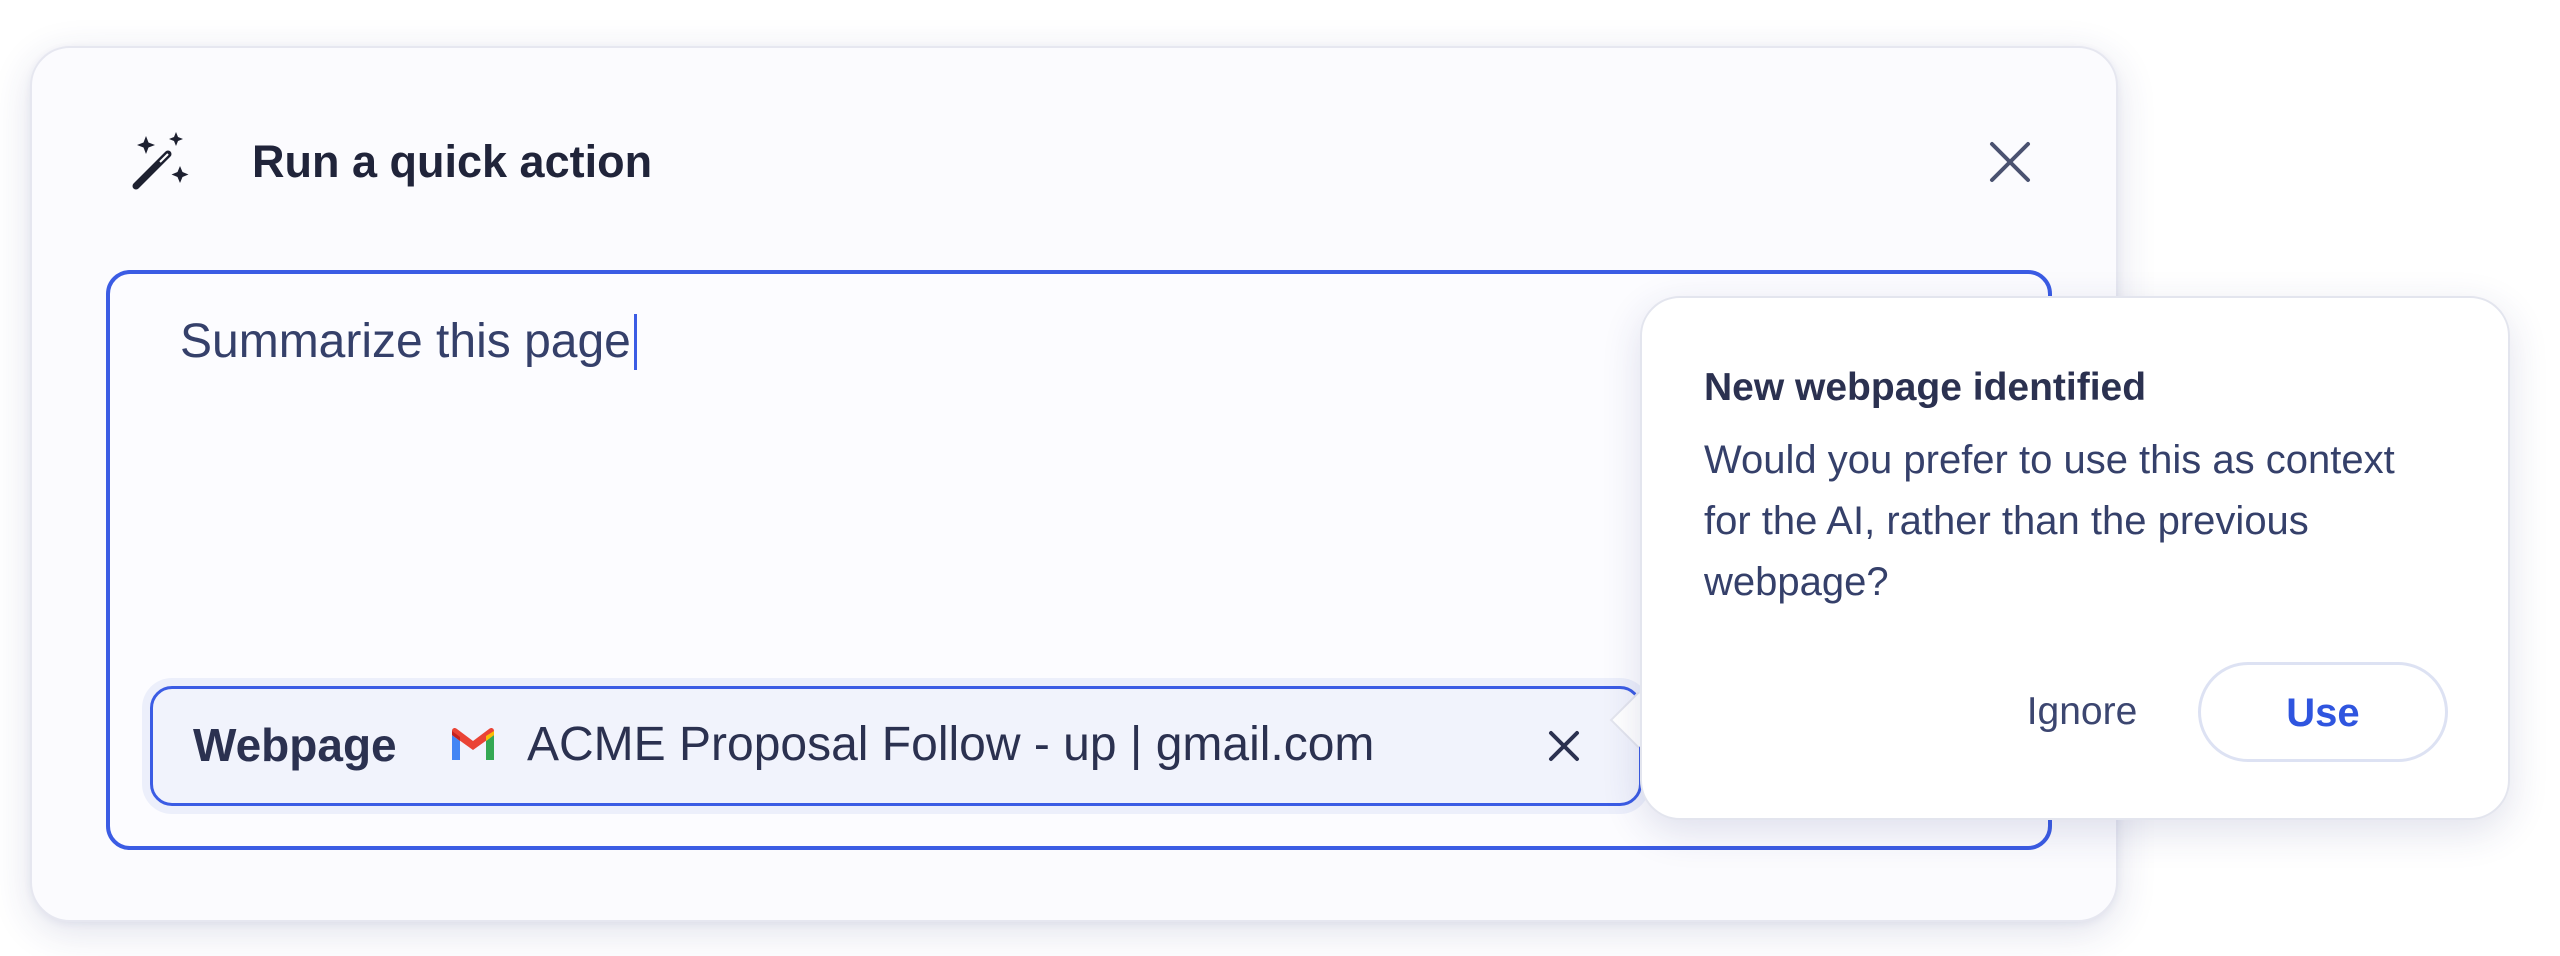 This screenshot has height=956, width=2560. Describe the element at coordinates (2082, 712) in the screenshot. I see `ignore-button: Ignore` at that location.